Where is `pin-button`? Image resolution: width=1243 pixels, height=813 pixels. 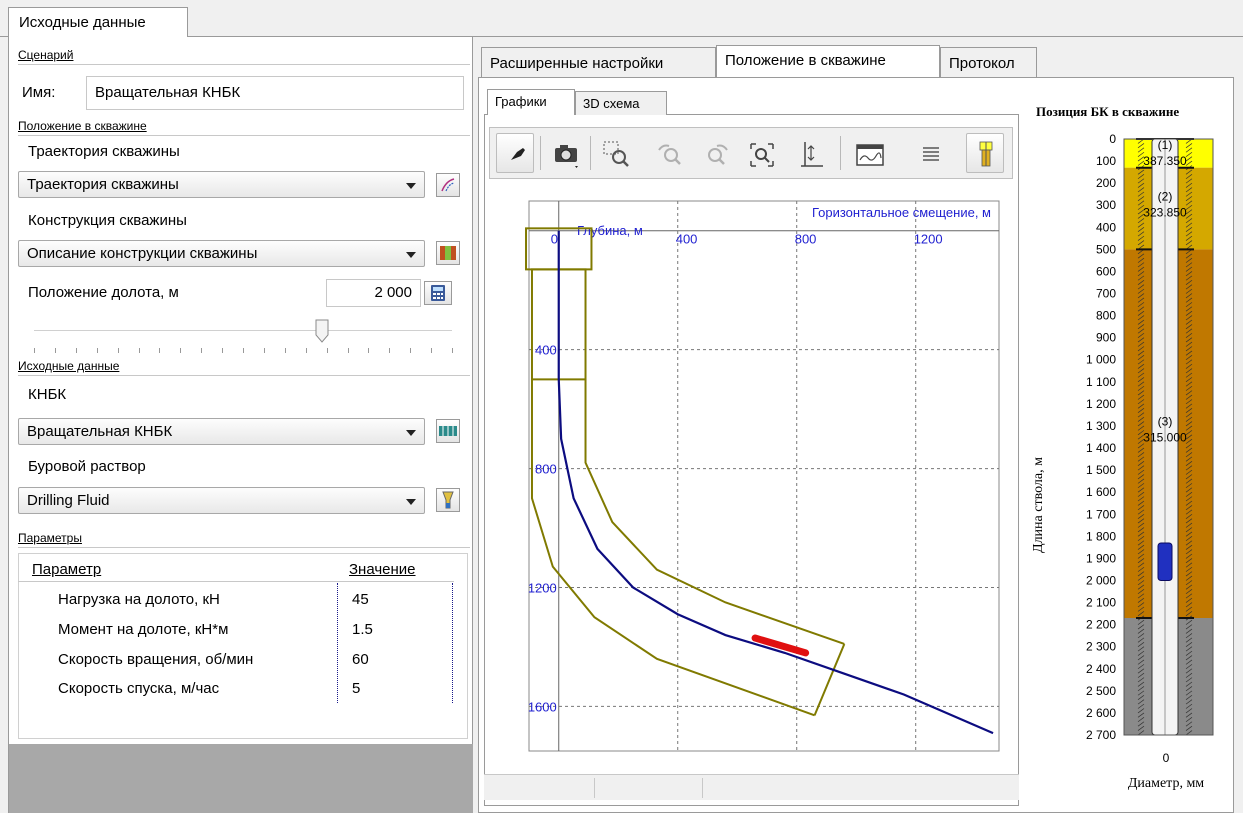 pin-button is located at coordinates (515, 153).